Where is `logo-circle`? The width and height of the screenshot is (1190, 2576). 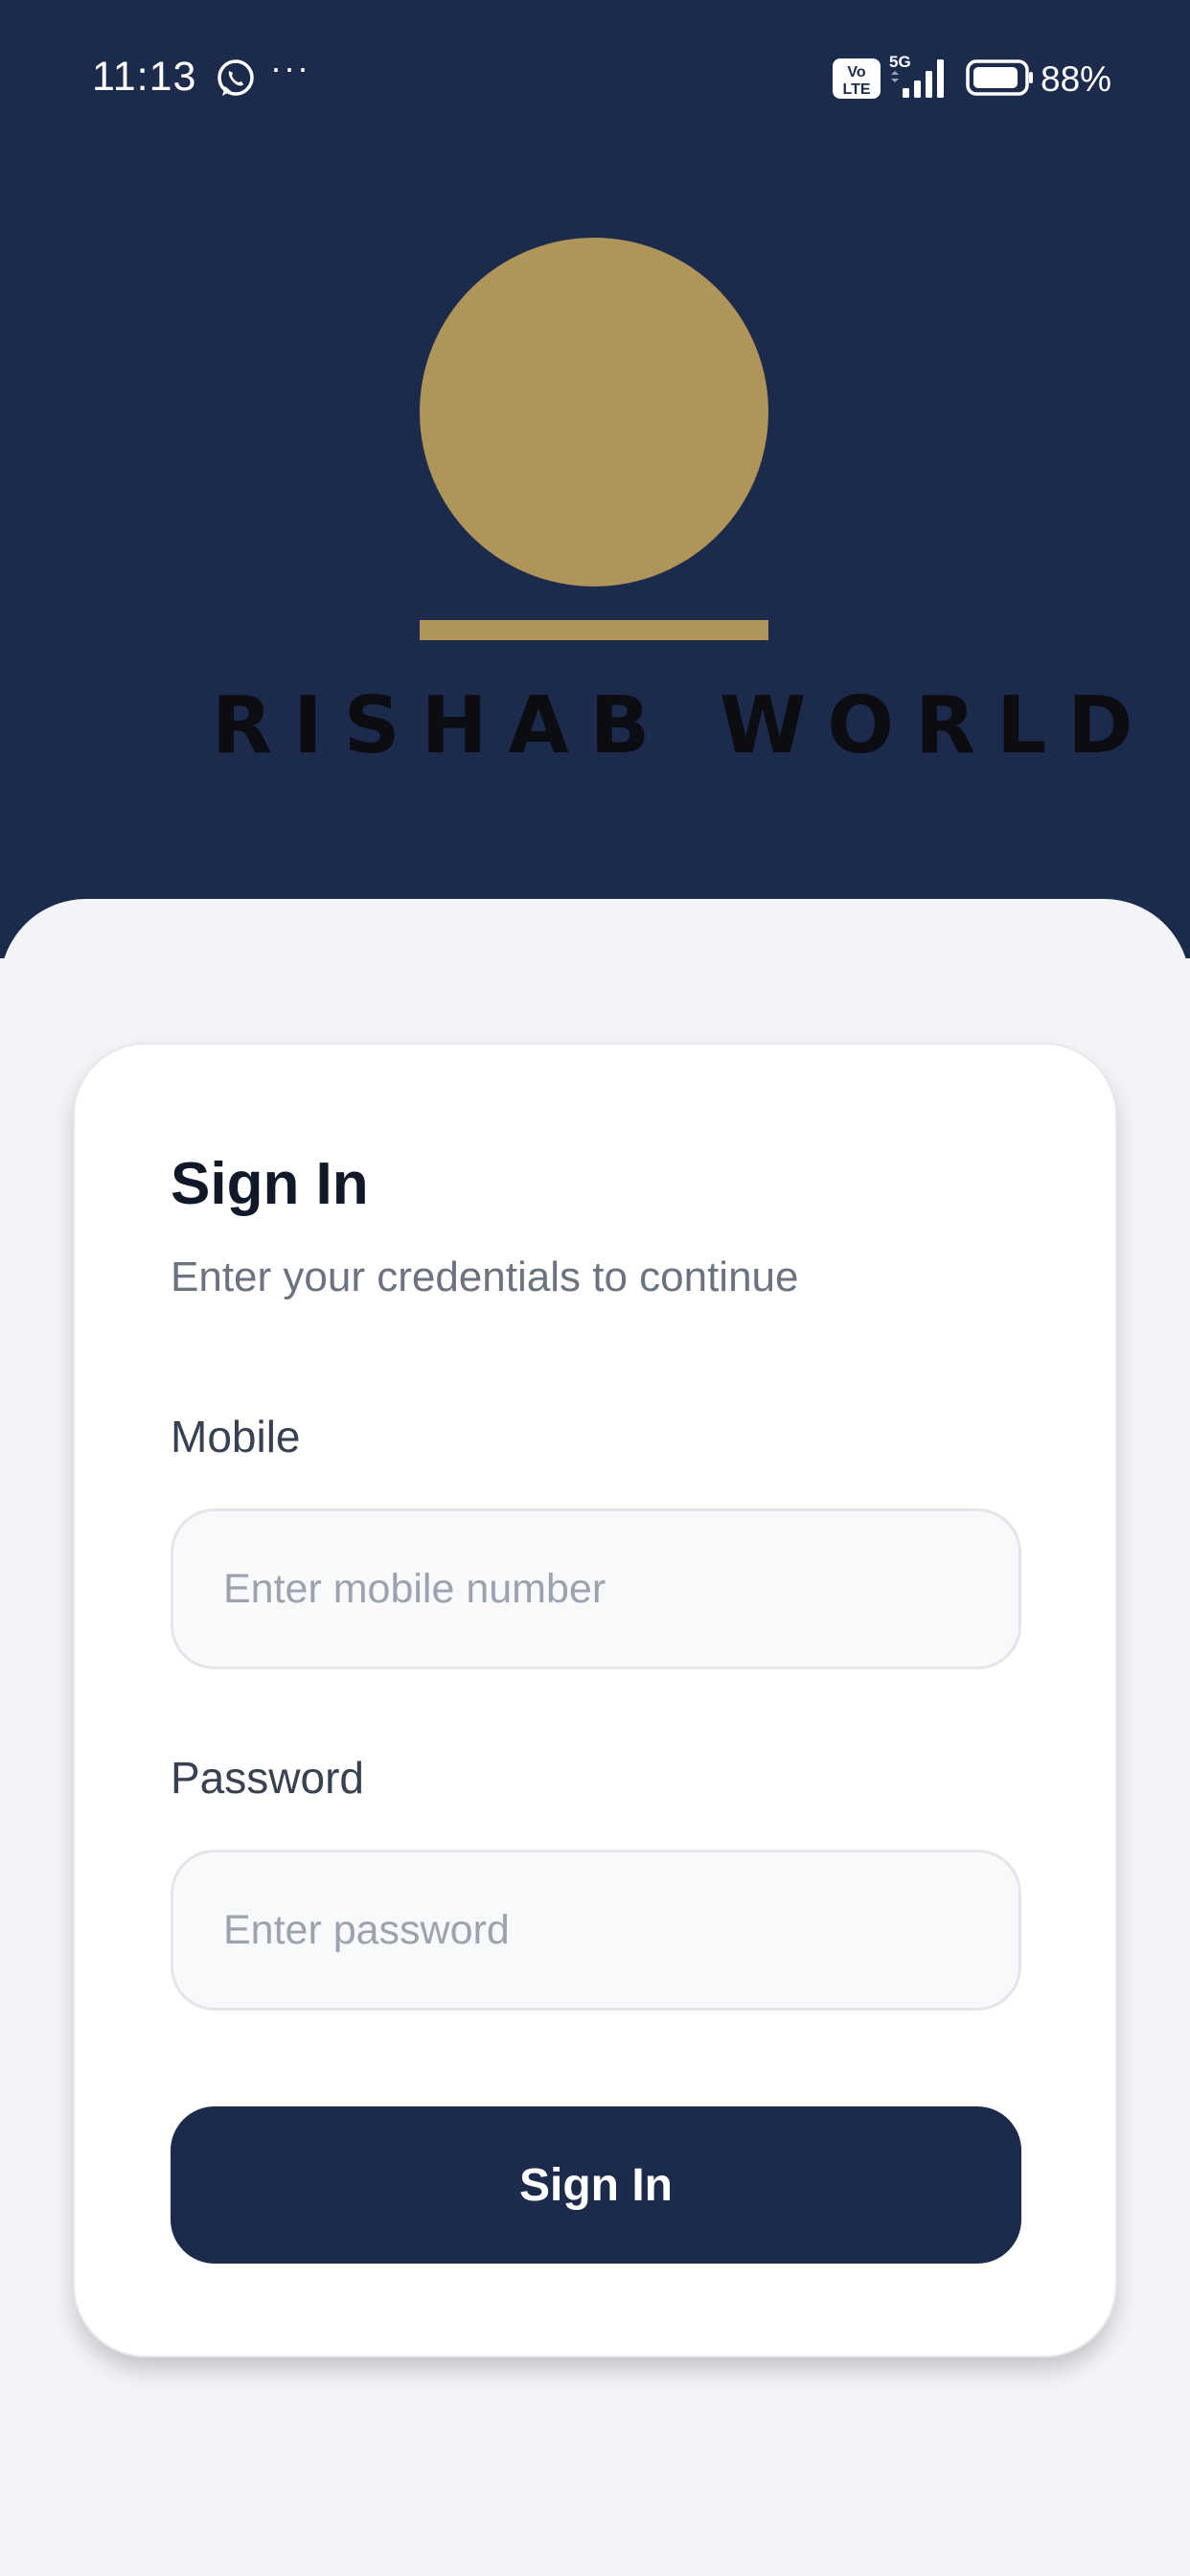 logo-circle is located at coordinates (594, 412).